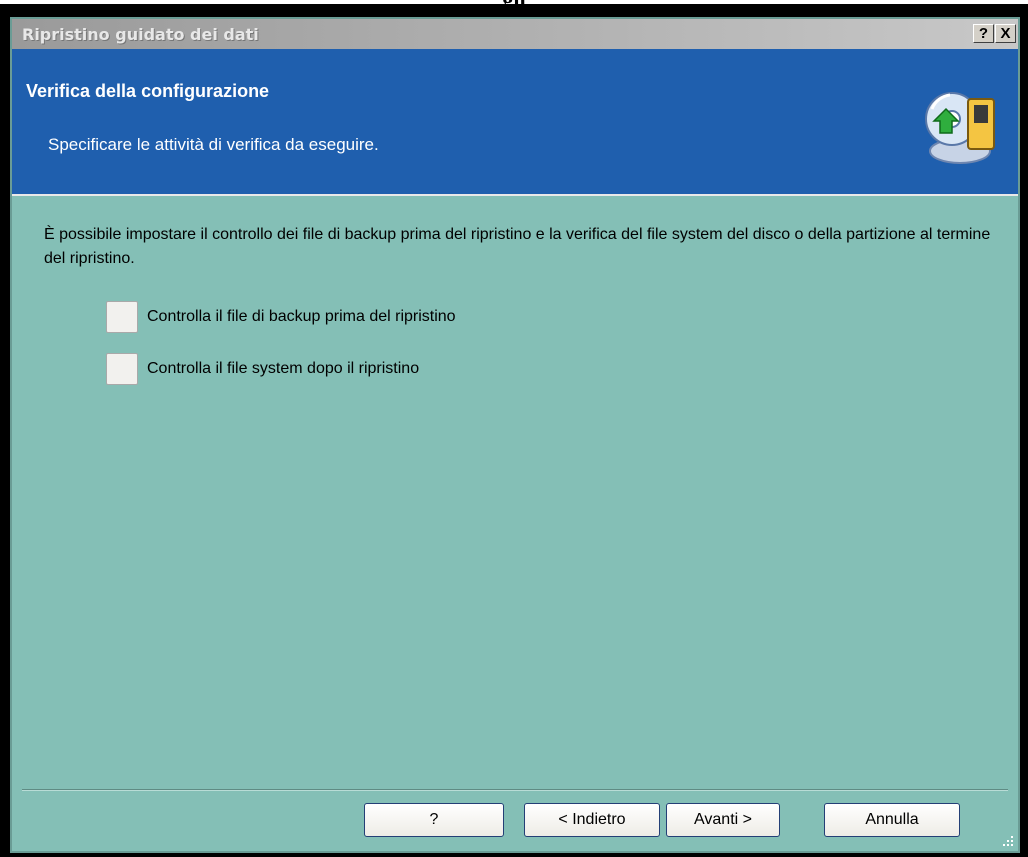 Image resolution: width=1028 pixels, height=857 pixels. What do you see at coordinates (723, 820) in the screenshot?
I see `next-button: Avanti >` at bounding box center [723, 820].